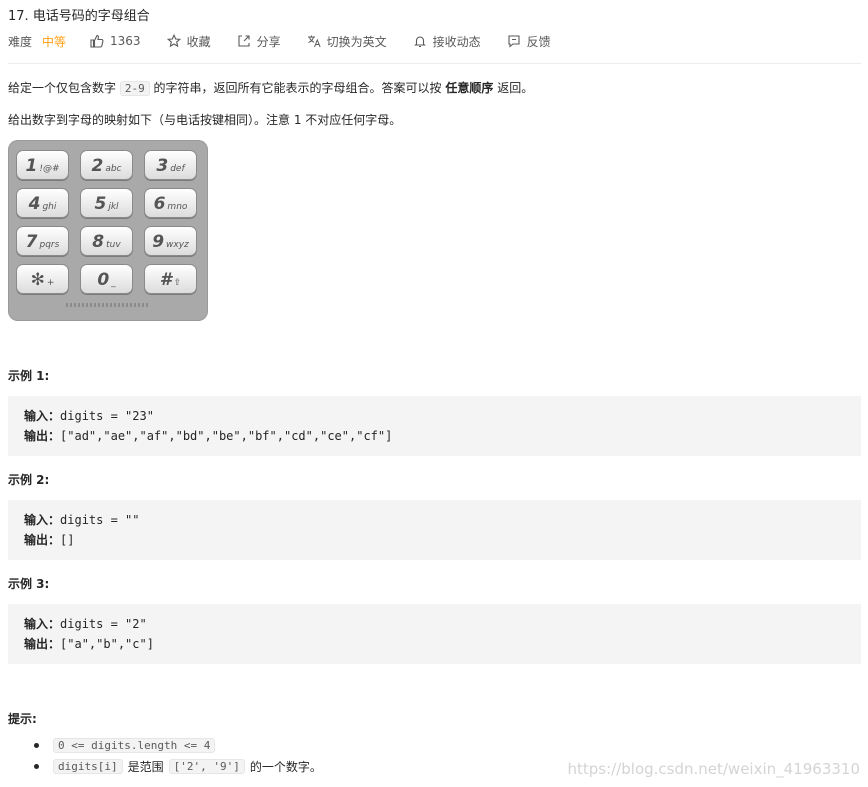  I want to click on keypad-key: 1 !@#, so click(42, 165).